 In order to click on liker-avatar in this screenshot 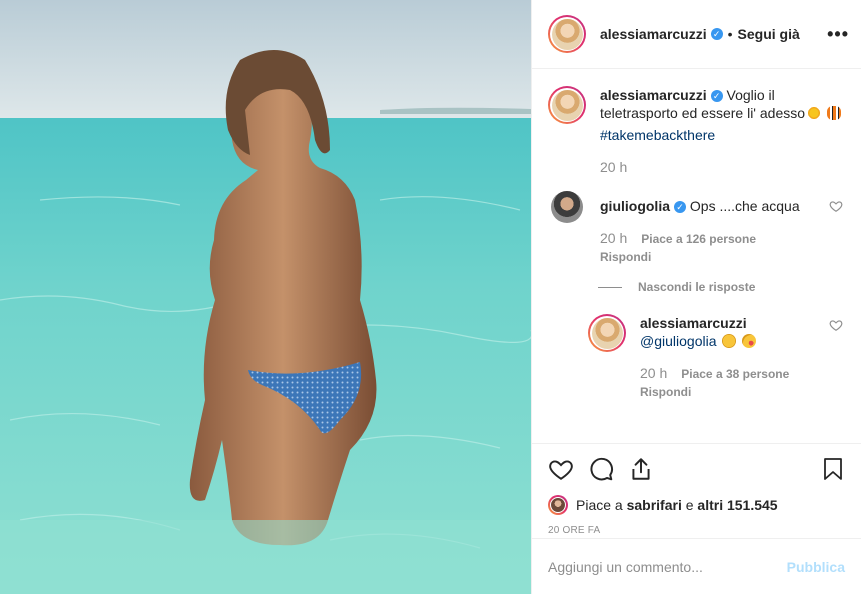, I will do `click(558, 505)`.